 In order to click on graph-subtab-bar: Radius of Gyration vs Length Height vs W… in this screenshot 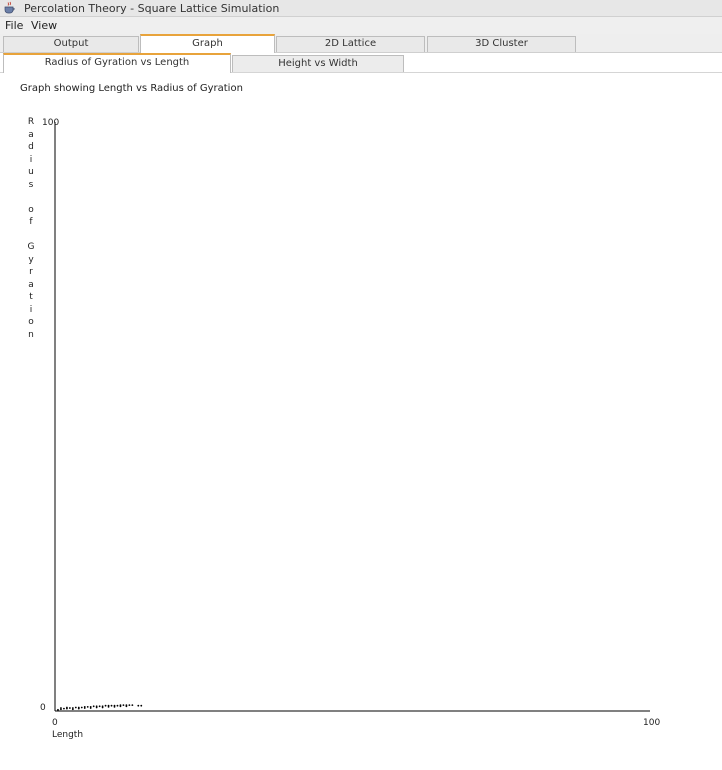, I will do `click(361, 63)`.